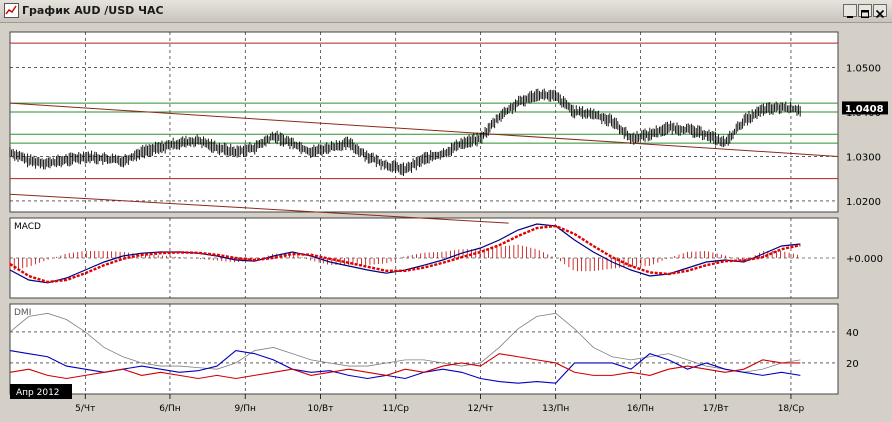  I want to click on window-title: График AUD /USD ЧАС, so click(93, 10).